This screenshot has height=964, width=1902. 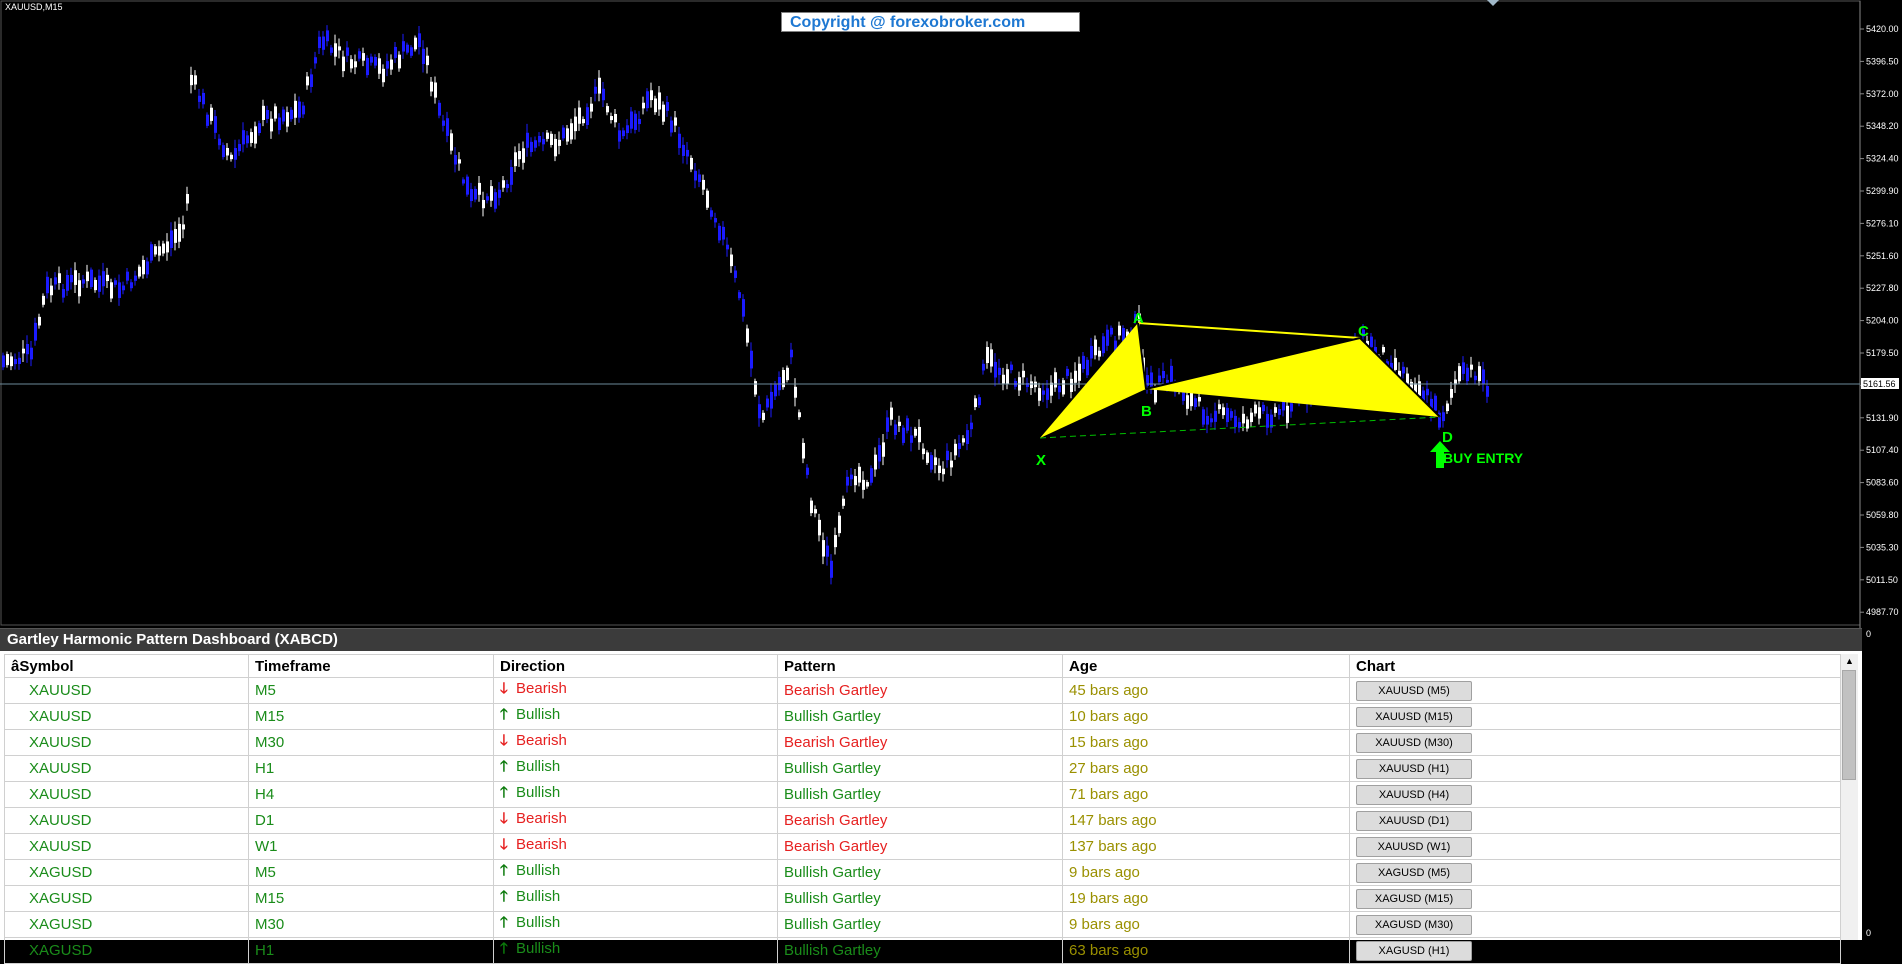 What do you see at coordinates (371, 666) in the screenshot?
I see `header-timeframe: Timeframe` at bounding box center [371, 666].